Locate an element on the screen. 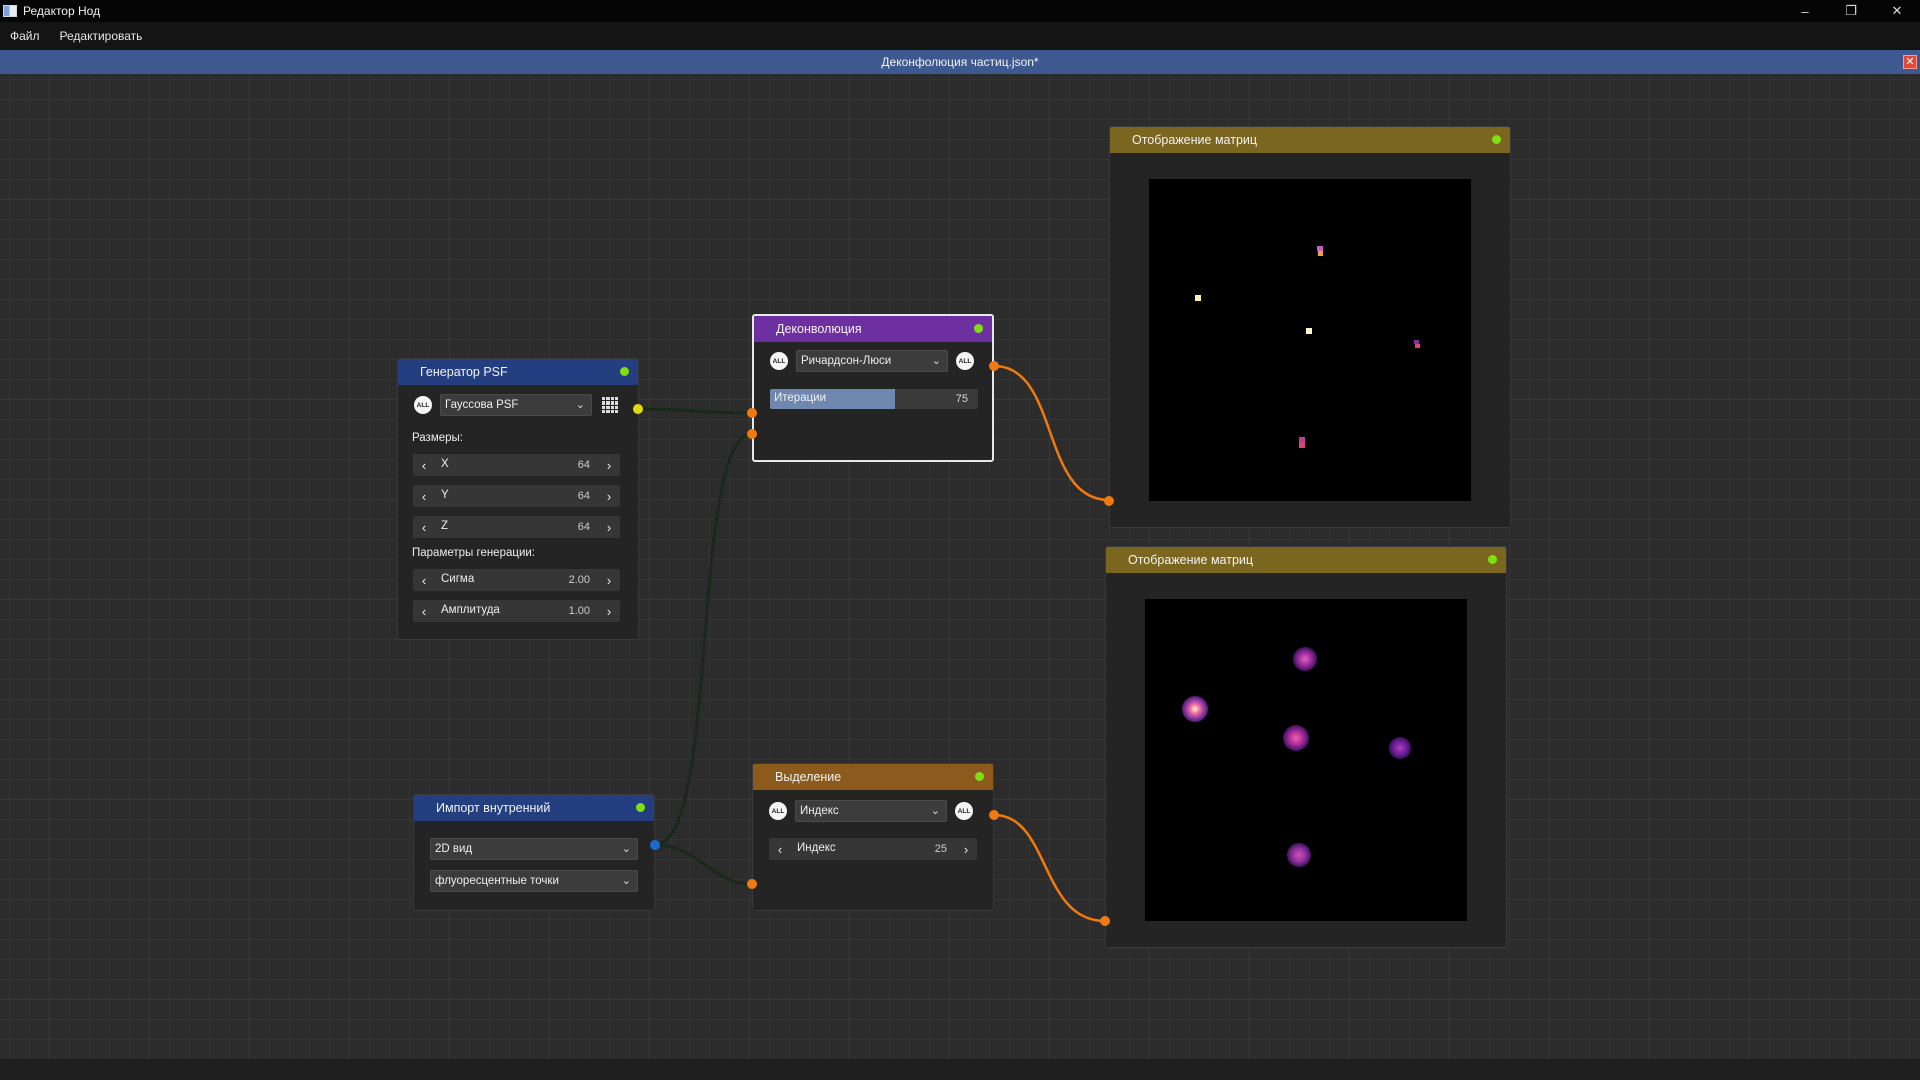  amplitude-stepper: ‹ Амплитуда 1.00 › is located at coordinates (516, 611).